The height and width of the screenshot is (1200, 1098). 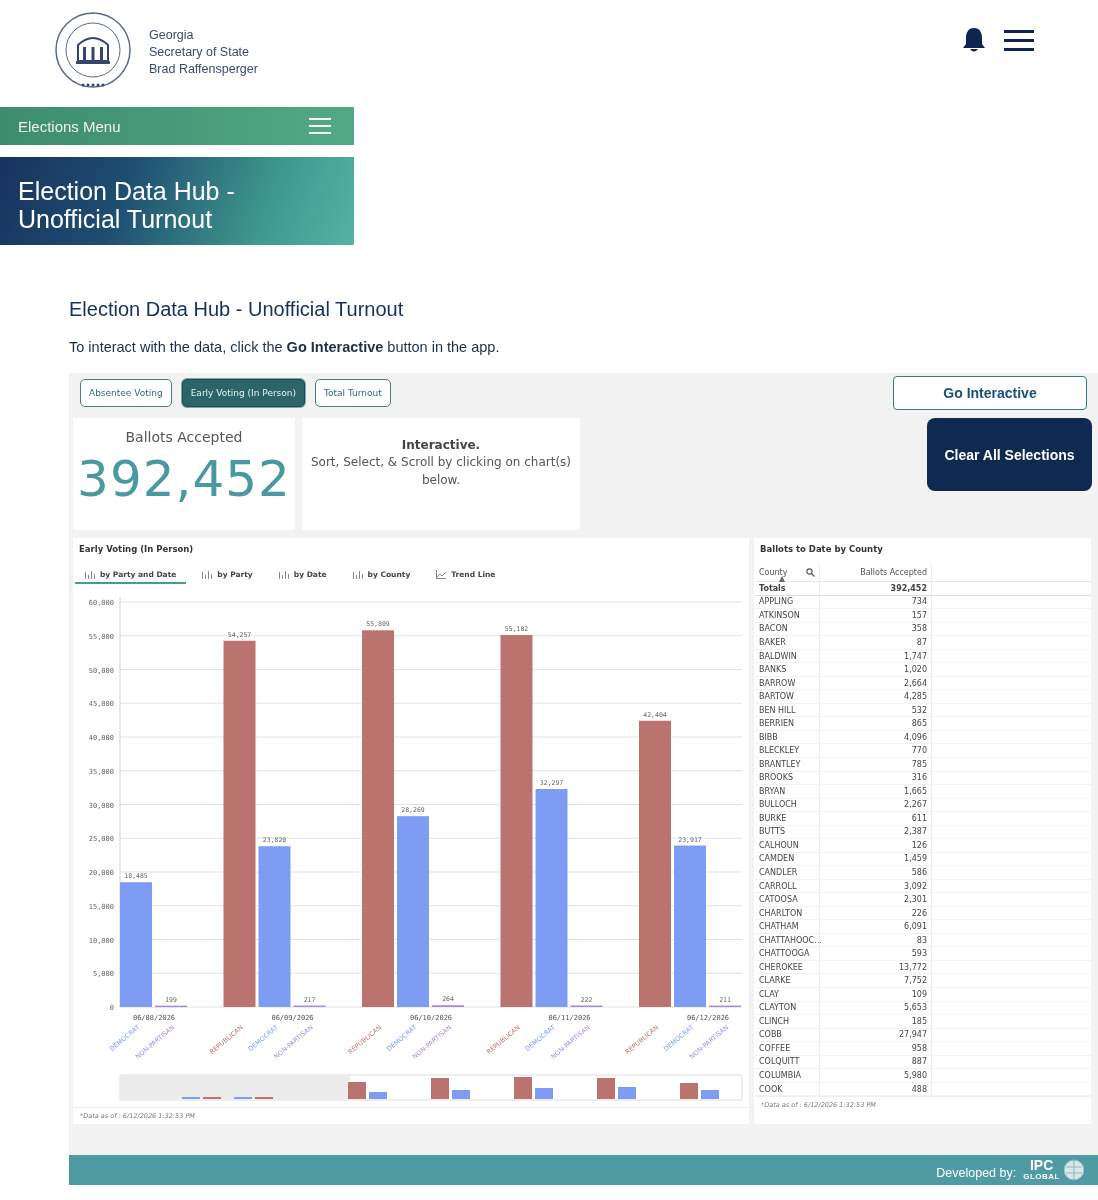 I want to click on table-cell: BROOKS, so click(x=787, y=778).